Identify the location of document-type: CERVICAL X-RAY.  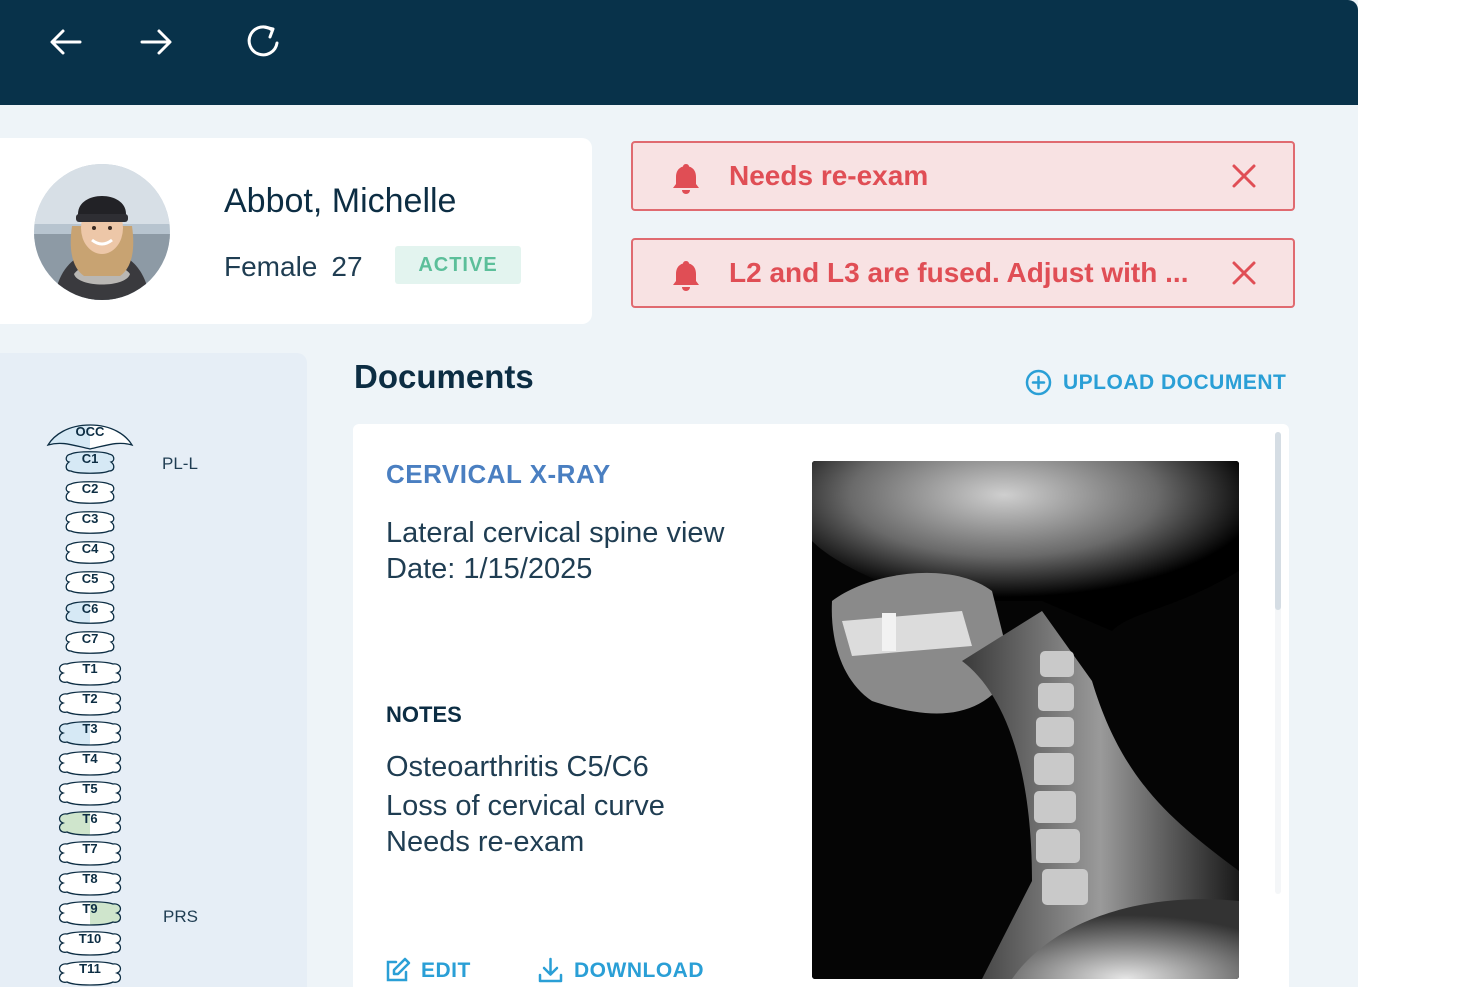
(498, 474).